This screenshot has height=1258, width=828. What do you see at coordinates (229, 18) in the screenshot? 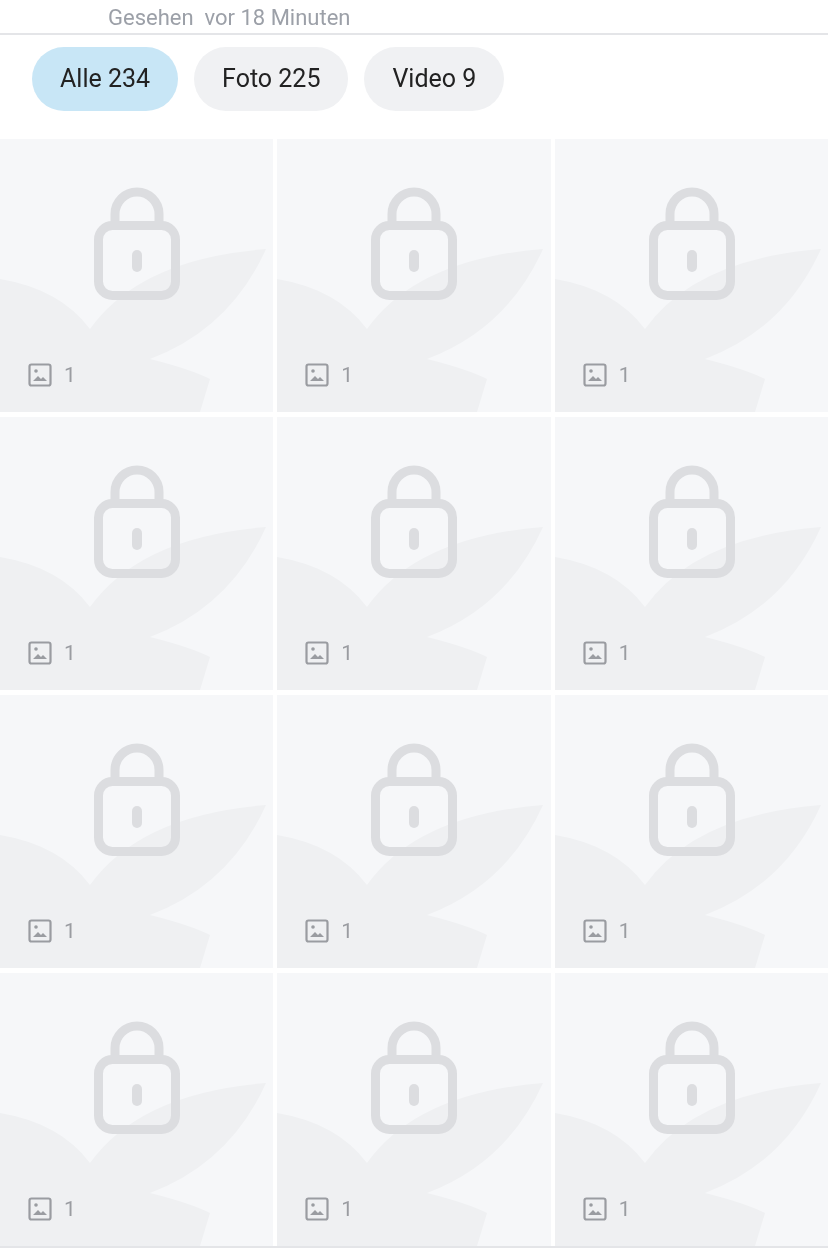
I see `last-seen-text: Gesehen vor 18 Minuten` at bounding box center [229, 18].